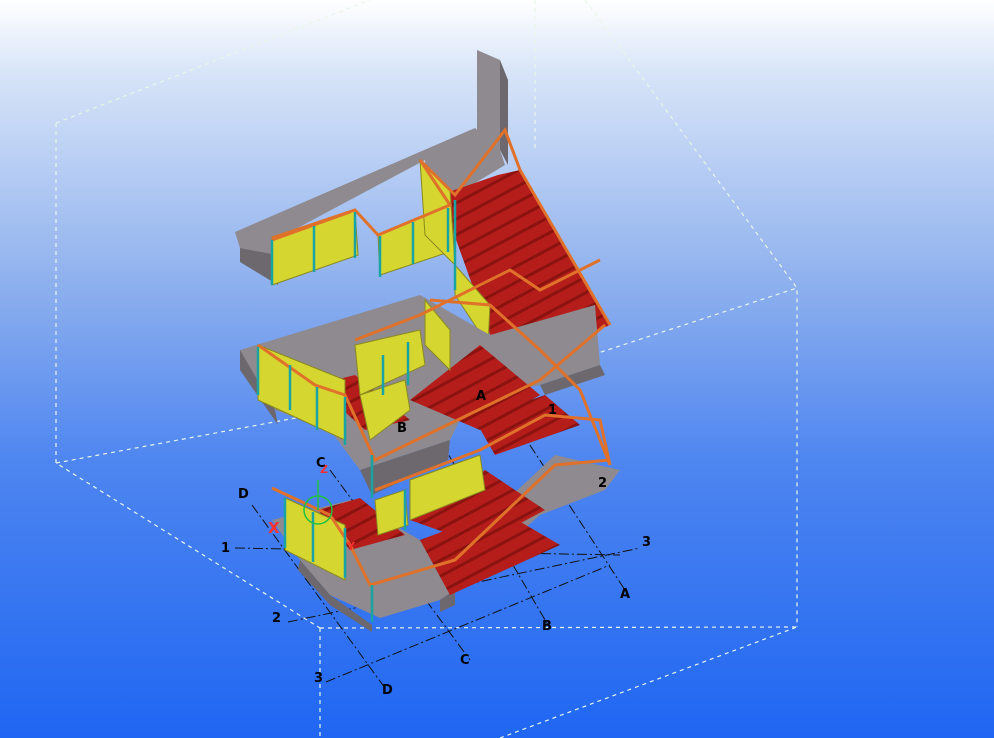 The image size is (994, 738). What do you see at coordinates (387, 690) in the screenshot?
I see `grid-label-col-d: D` at bounding box center [387, 690].